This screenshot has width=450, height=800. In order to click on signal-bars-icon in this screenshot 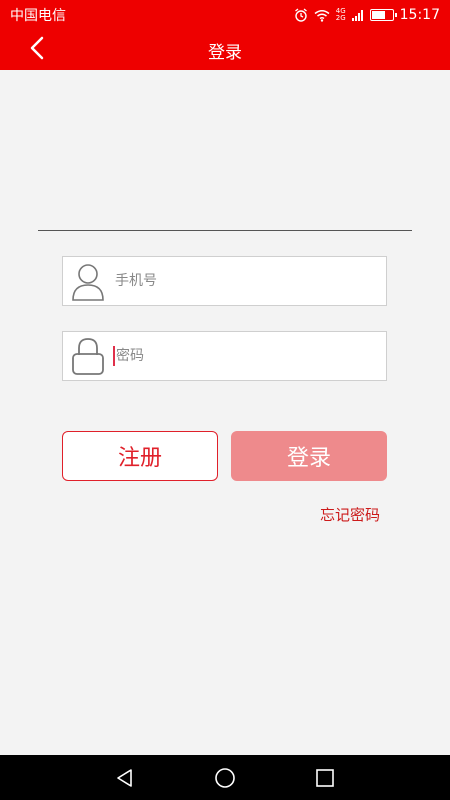, I will do `click(357, 15)`.